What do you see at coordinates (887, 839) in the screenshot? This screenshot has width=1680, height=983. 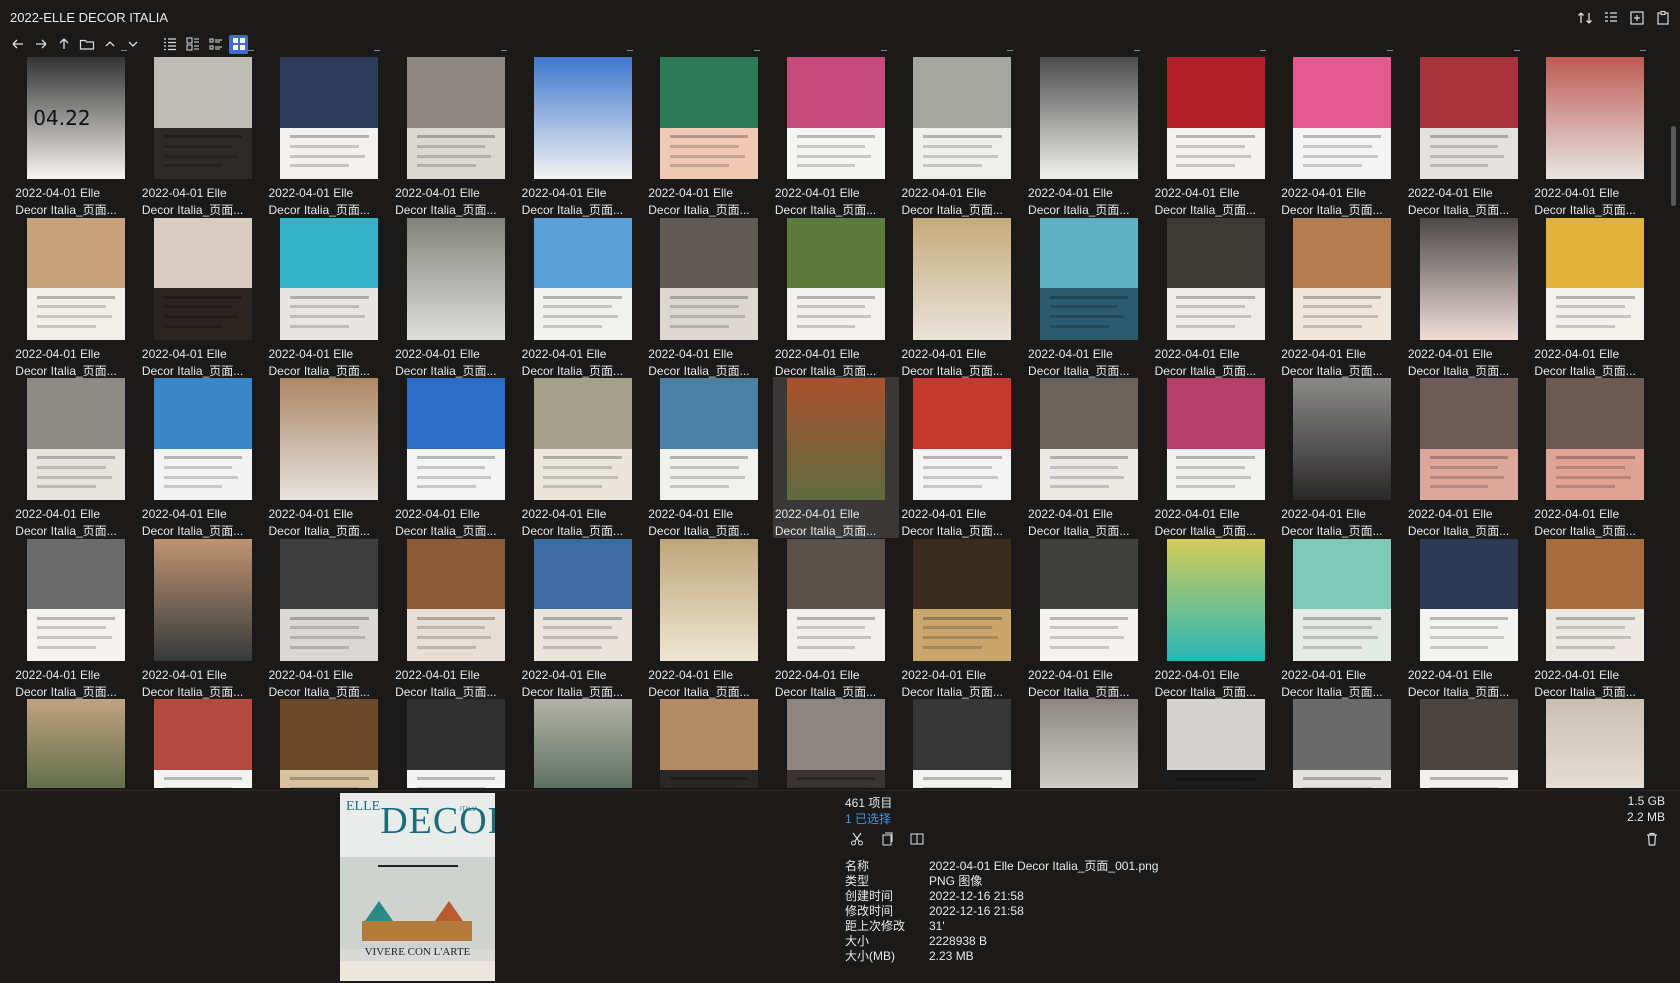 I see `copy-icon` at bounding box center [887, 839].